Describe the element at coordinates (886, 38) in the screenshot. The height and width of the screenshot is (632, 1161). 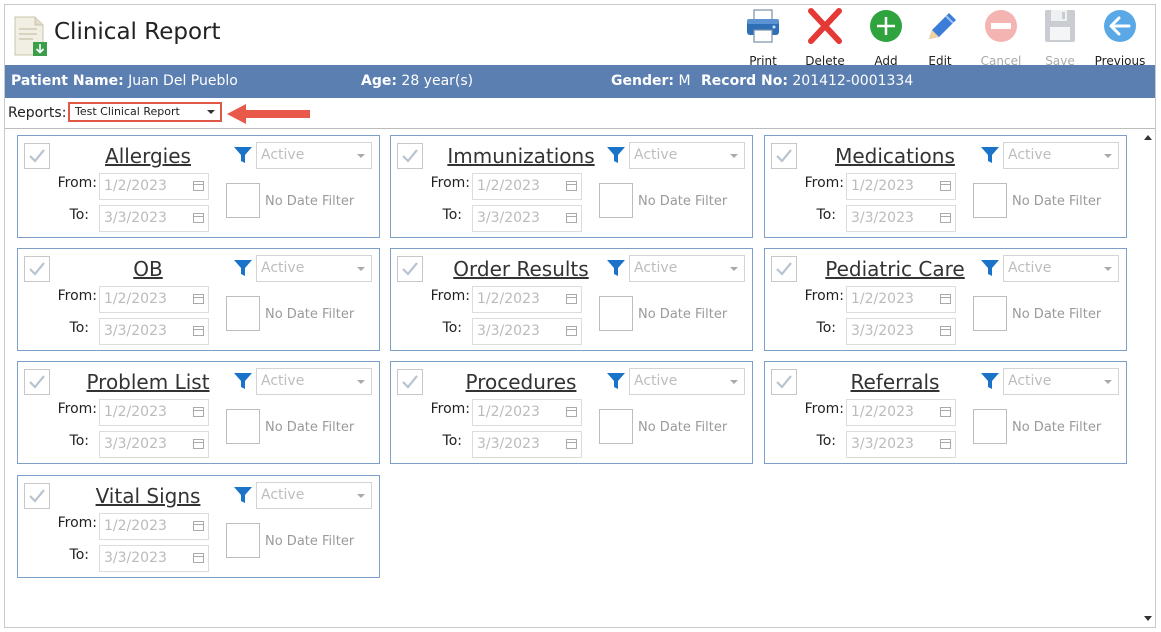
I see `add-button: Add` at that location.